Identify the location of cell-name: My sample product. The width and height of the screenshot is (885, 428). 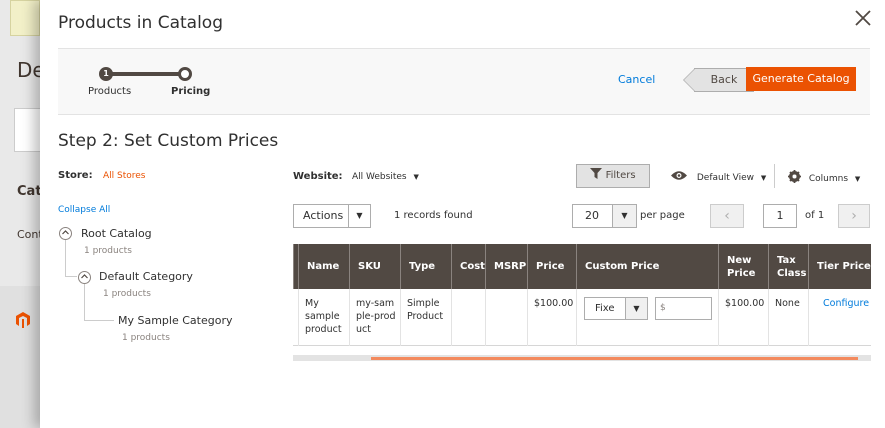
(323, 317).